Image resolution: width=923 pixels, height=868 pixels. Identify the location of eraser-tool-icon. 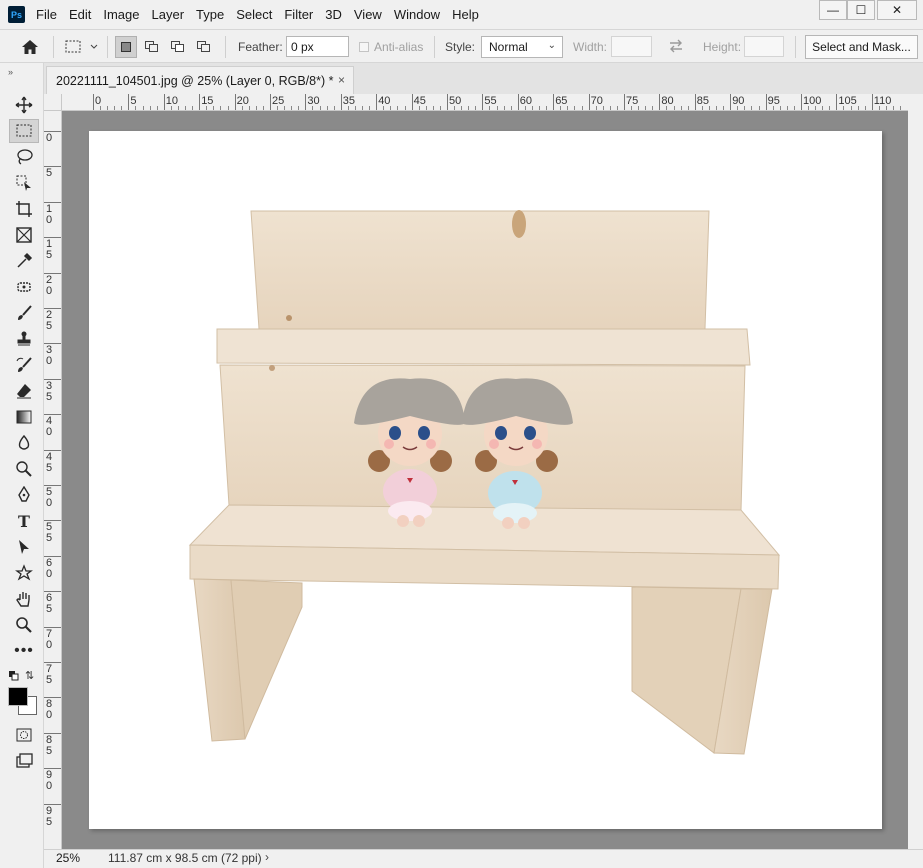
(24, 391).